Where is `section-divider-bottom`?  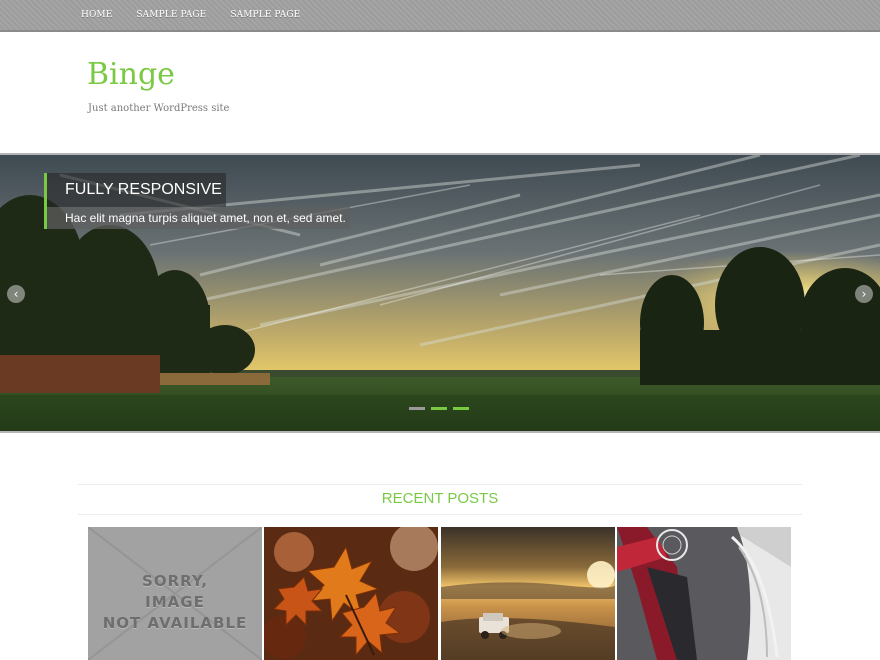
section-divider-bottom is located at coordinates (440, 514).